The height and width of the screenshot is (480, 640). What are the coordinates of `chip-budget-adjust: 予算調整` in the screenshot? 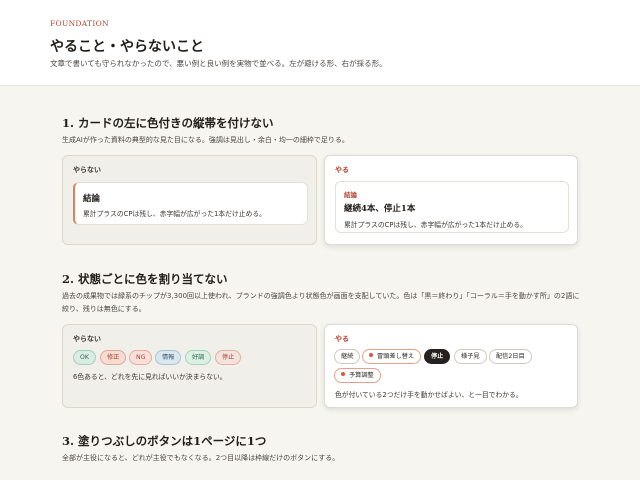 It's located at (357, 375).